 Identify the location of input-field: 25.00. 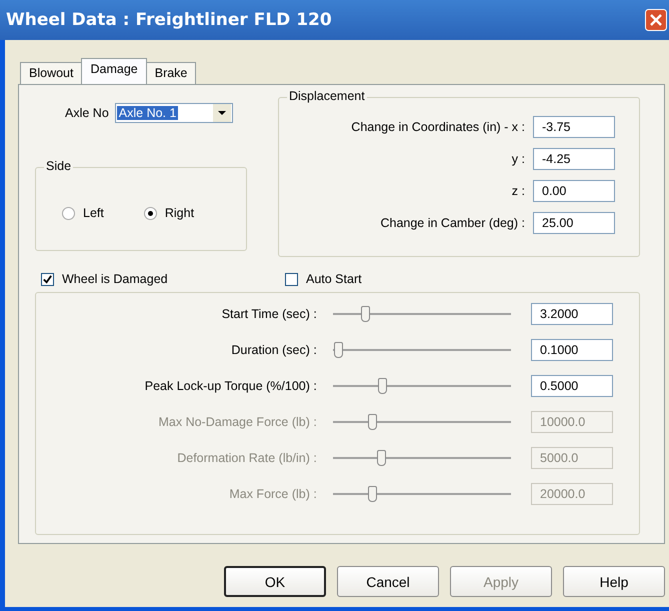
(574, 223).